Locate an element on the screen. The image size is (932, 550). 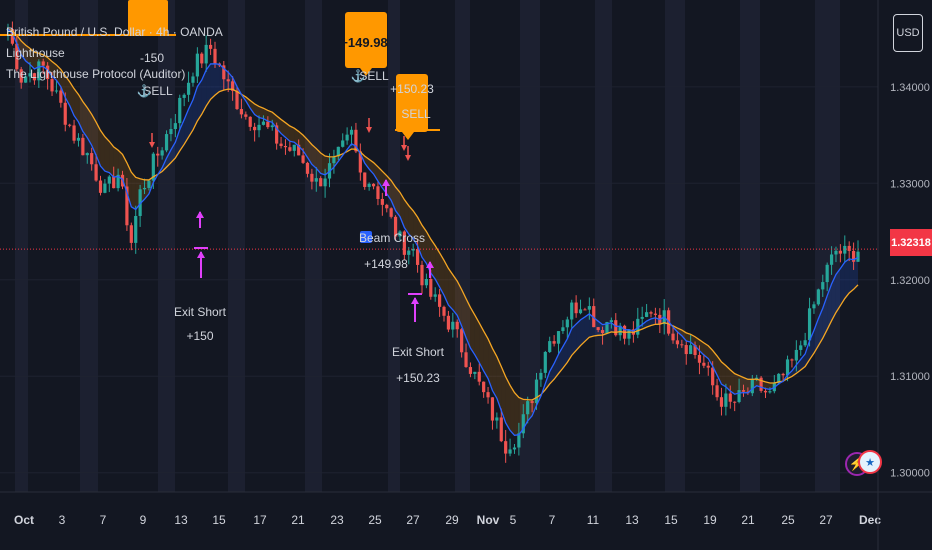
exit-marker-head is located at coordinates (201, 254).